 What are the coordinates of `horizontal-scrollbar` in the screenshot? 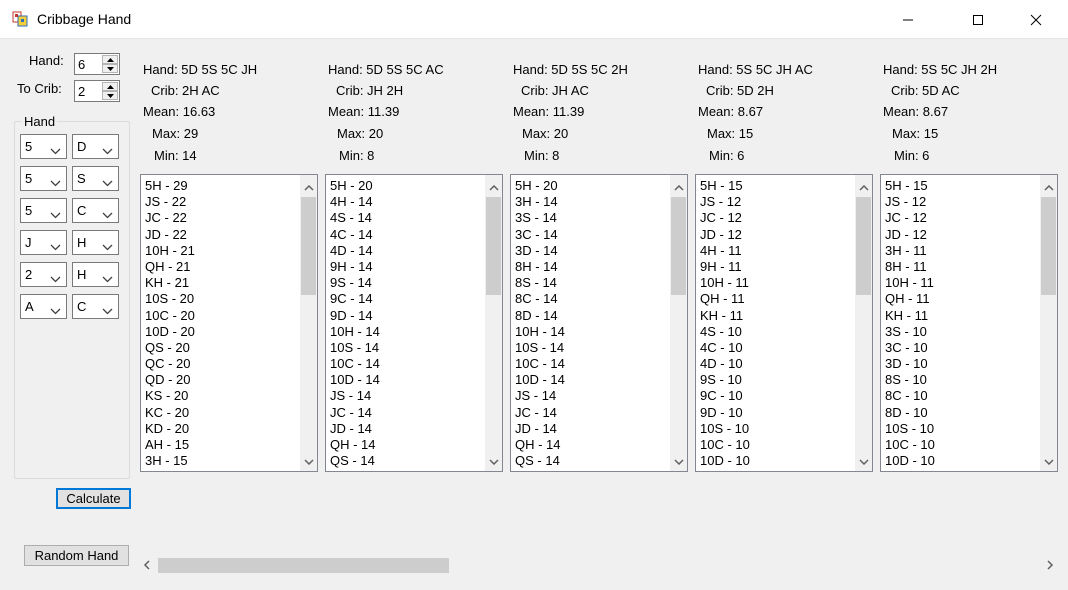 It's located at (598, 565).